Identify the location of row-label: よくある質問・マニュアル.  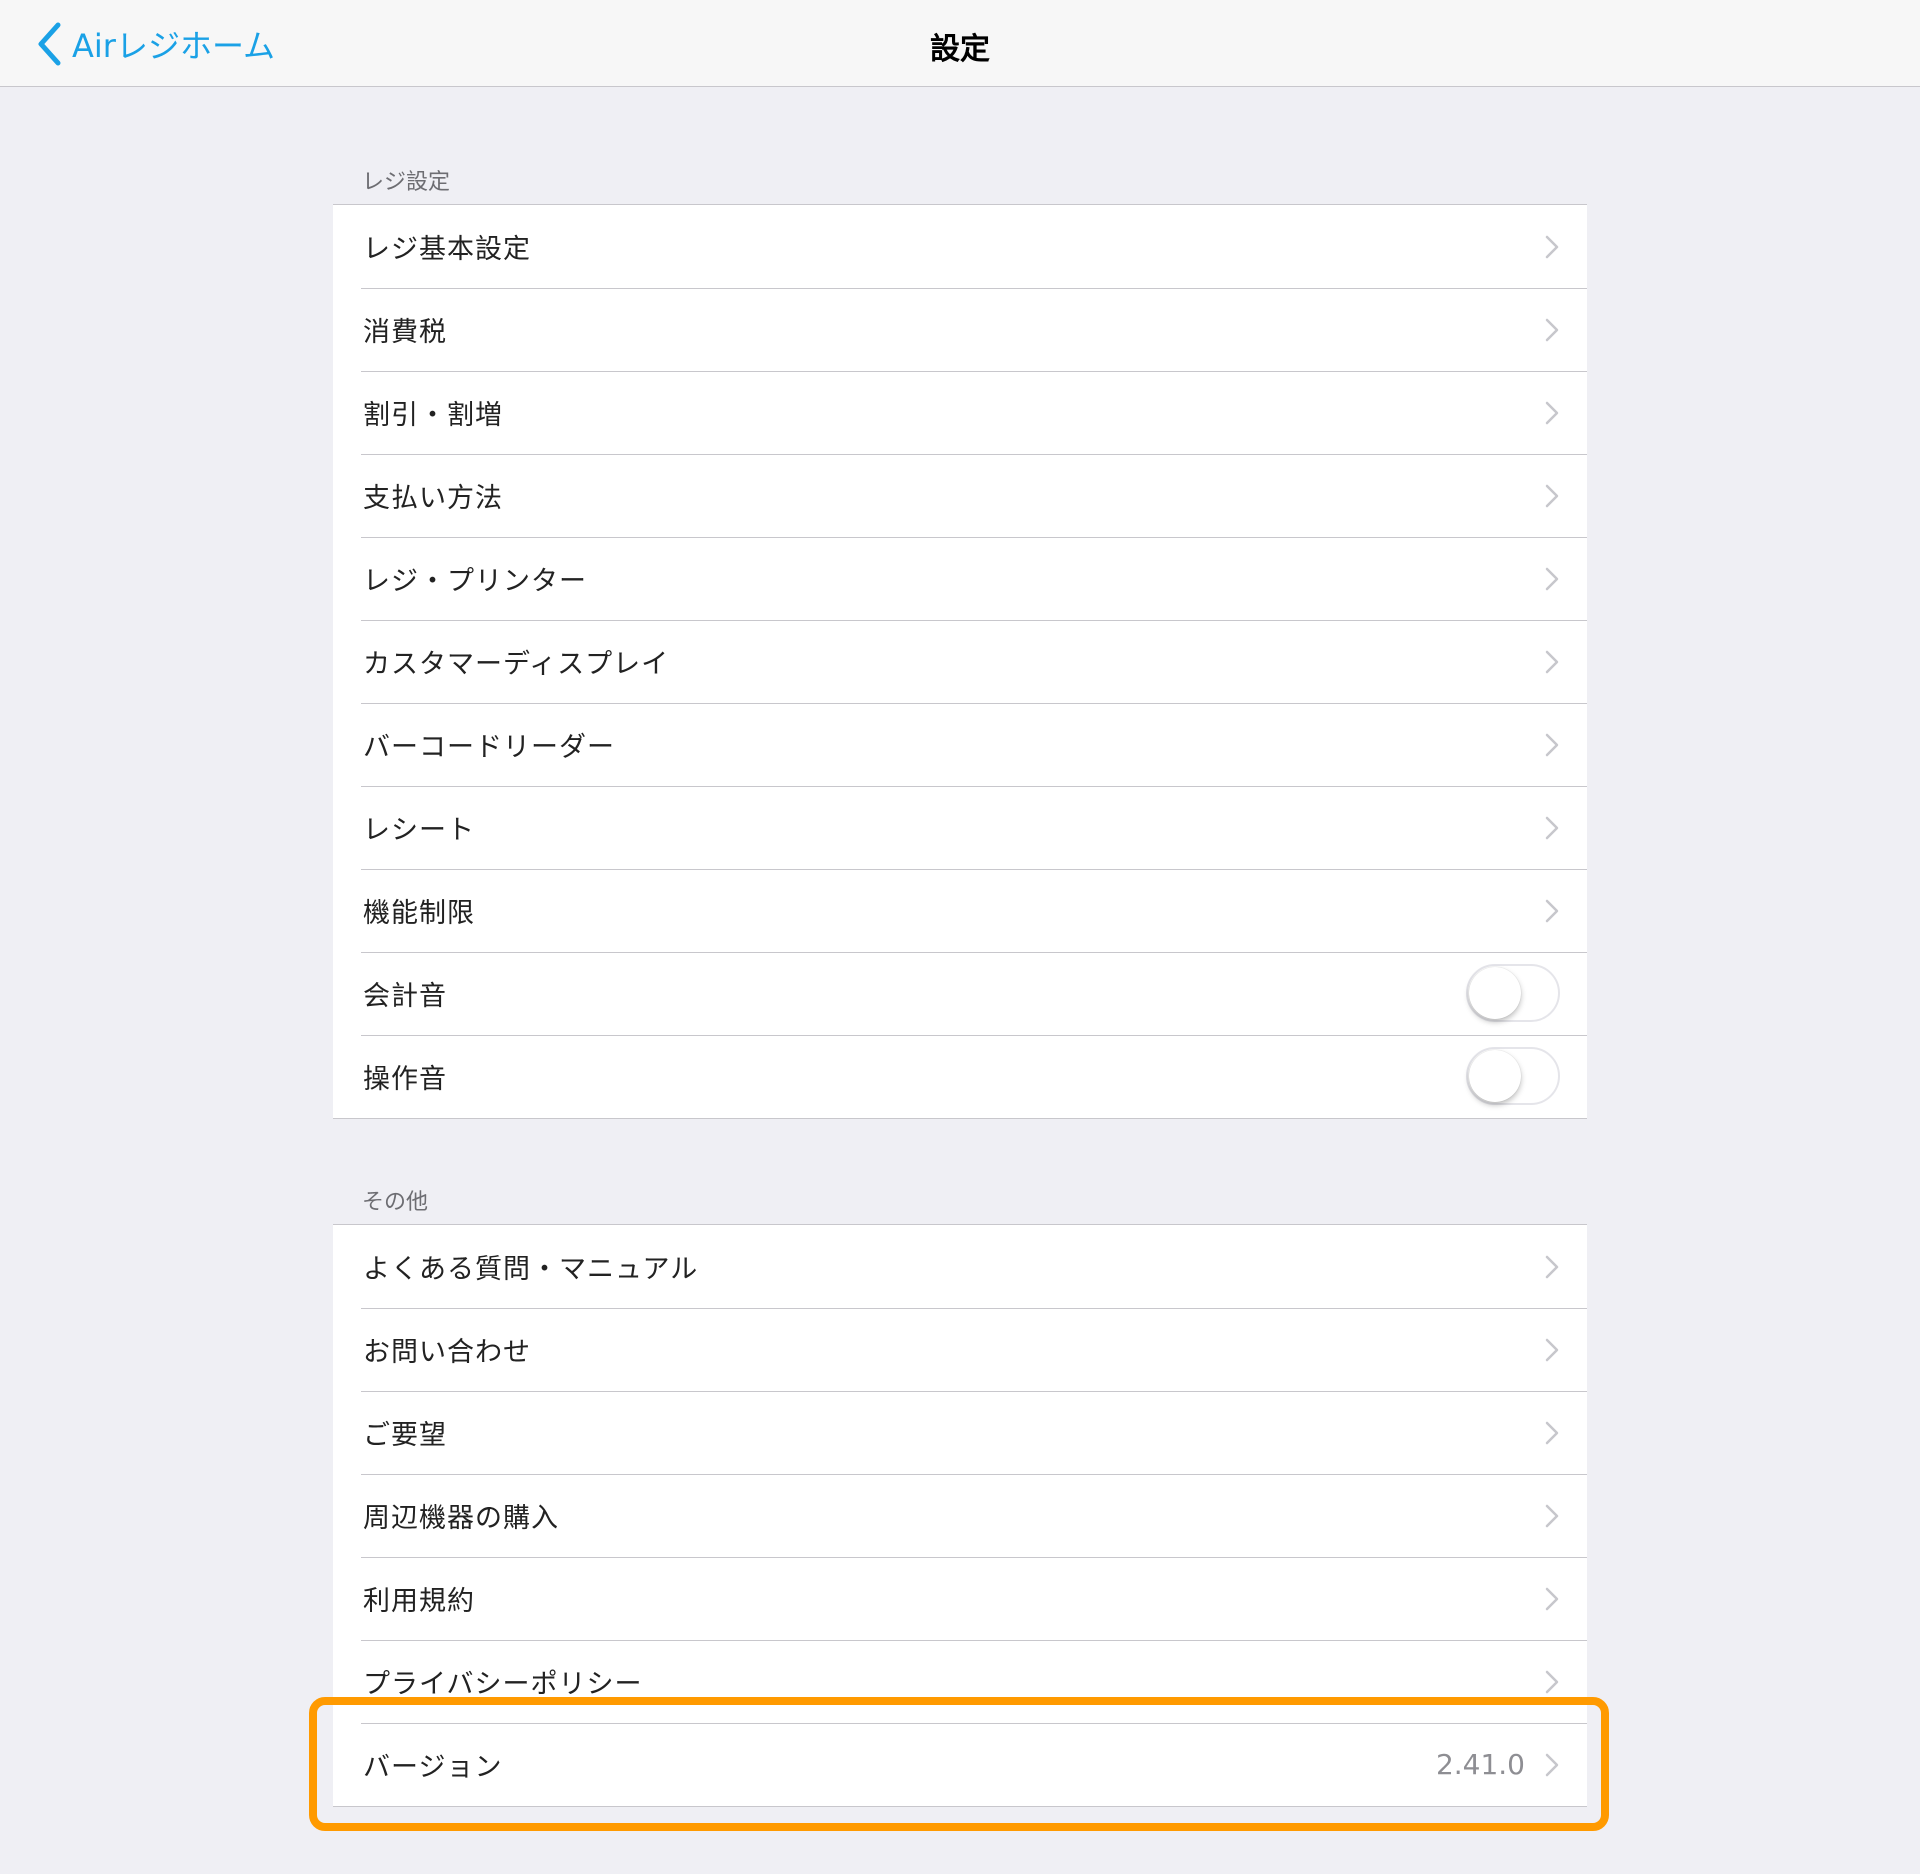
(531, 1269).